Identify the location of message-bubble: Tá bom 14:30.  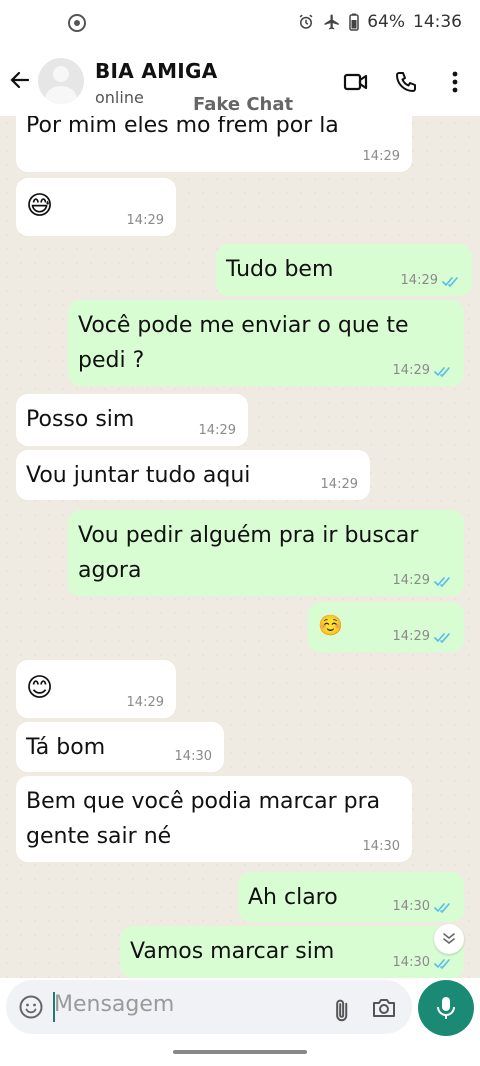
(120, 747).